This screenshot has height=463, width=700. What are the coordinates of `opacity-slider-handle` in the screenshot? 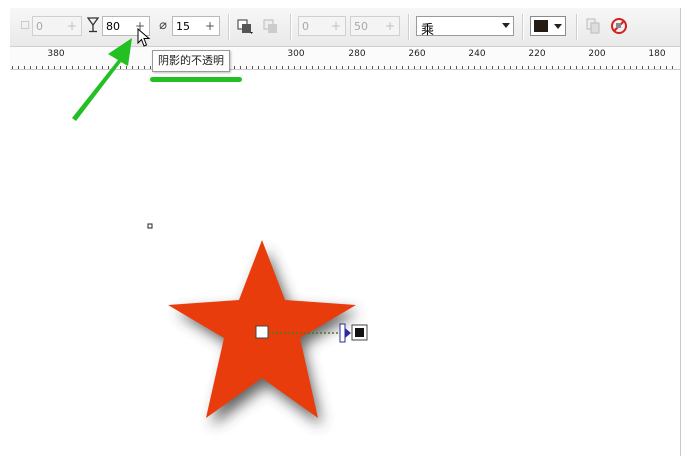 It's located at (342, 333).